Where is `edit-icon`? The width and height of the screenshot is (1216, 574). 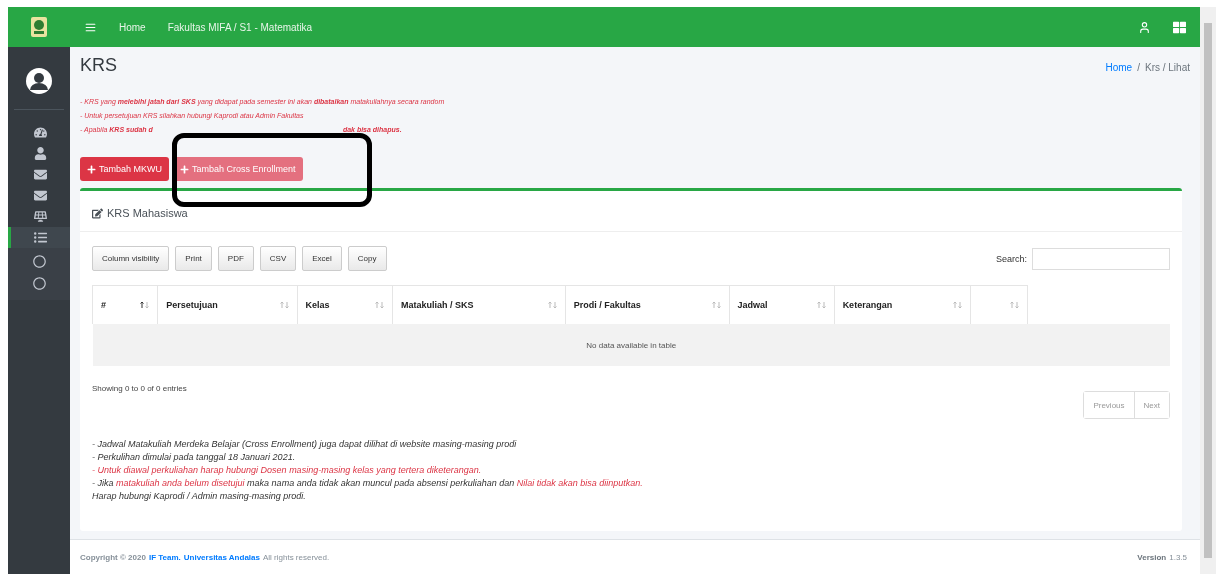 edit-icon is located at coordinates (97, 213).